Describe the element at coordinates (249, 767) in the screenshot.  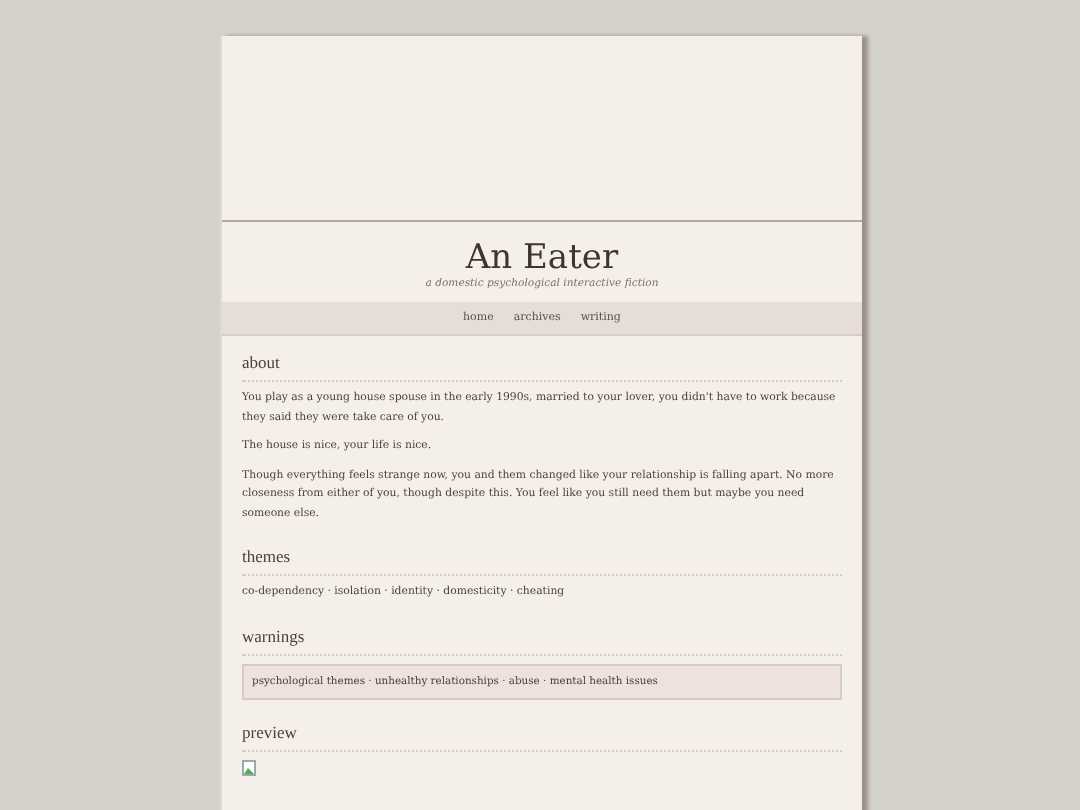
I see `broken-image-icon` at that location.